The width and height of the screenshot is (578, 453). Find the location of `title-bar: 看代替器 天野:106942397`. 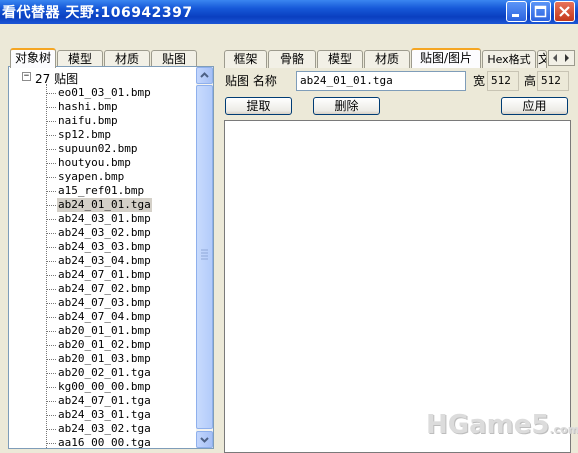

title-bar: 看代替器 天野:106942397 is located at coordinates (289, 12).